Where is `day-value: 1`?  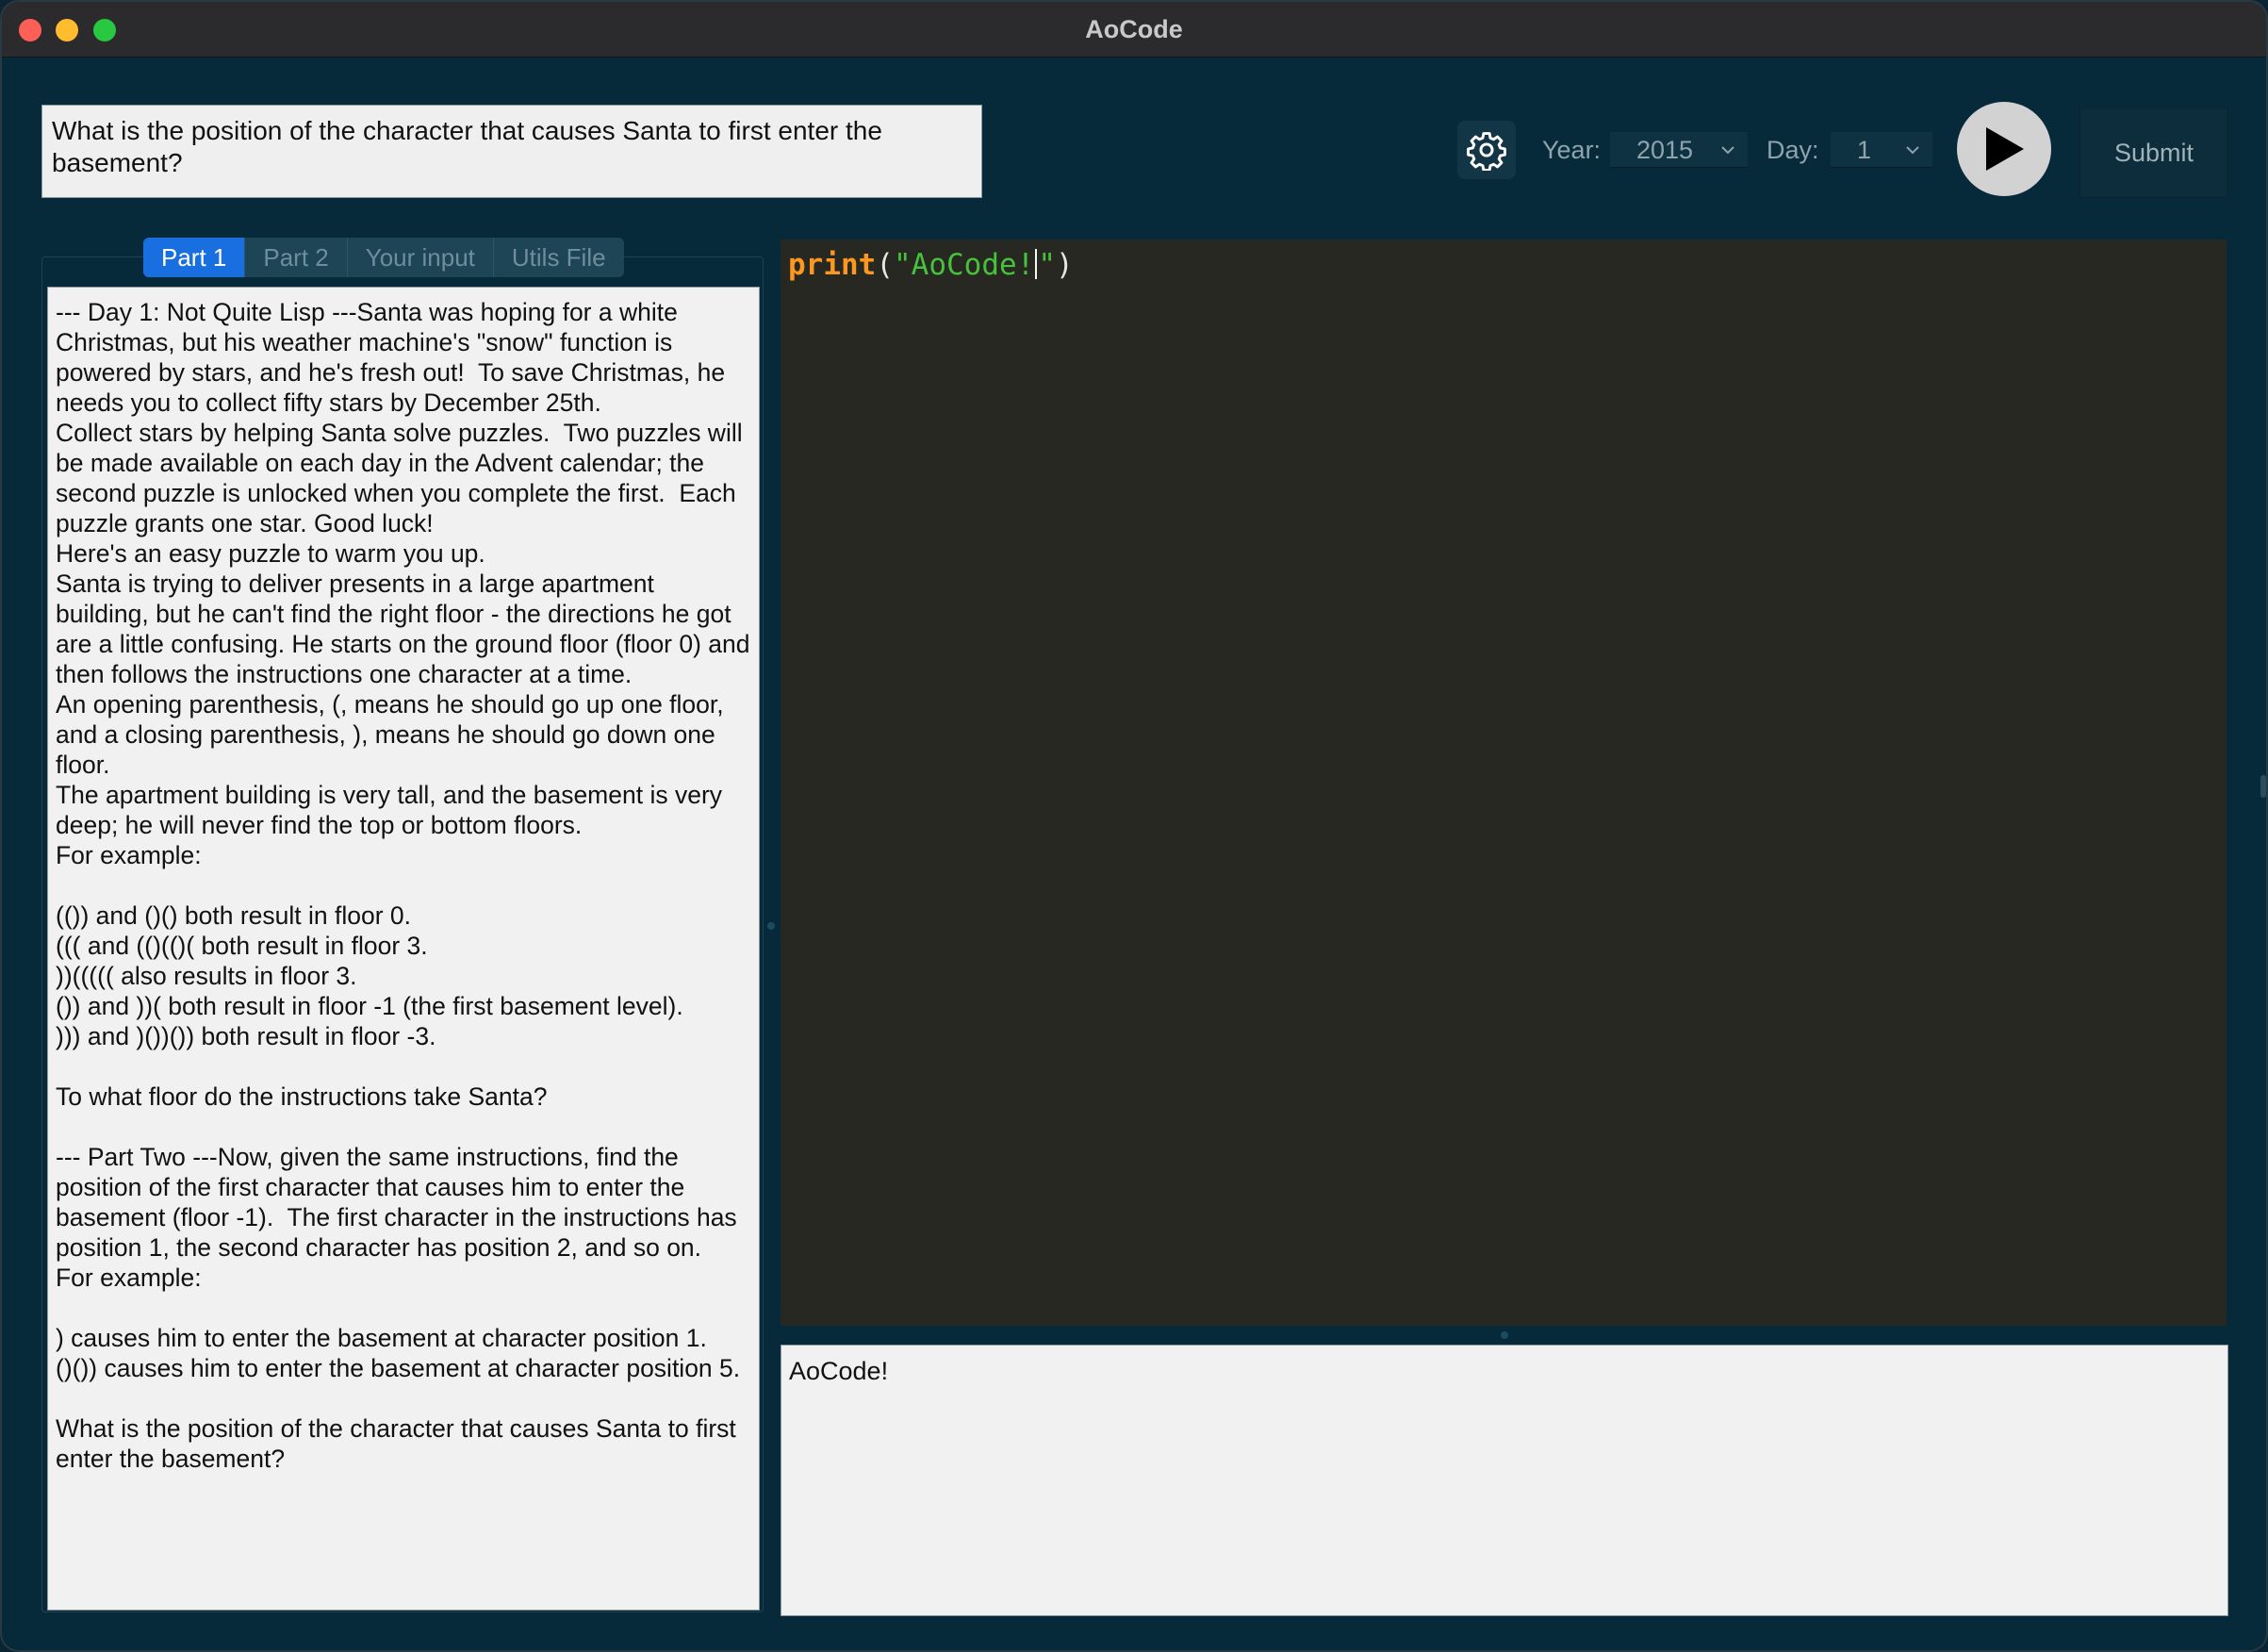
day-value: 1 is located at coordinates (1864, 150).